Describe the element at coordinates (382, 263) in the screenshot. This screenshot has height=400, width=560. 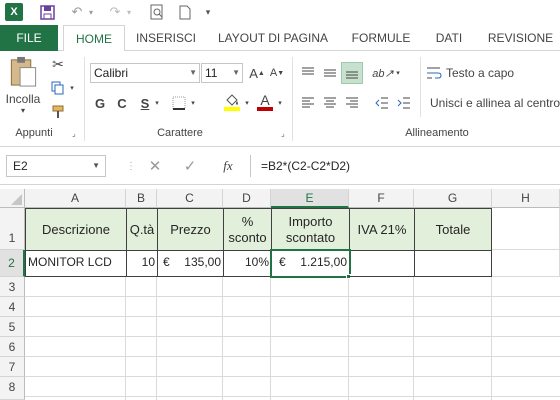
I see `cell-f2` at that location.